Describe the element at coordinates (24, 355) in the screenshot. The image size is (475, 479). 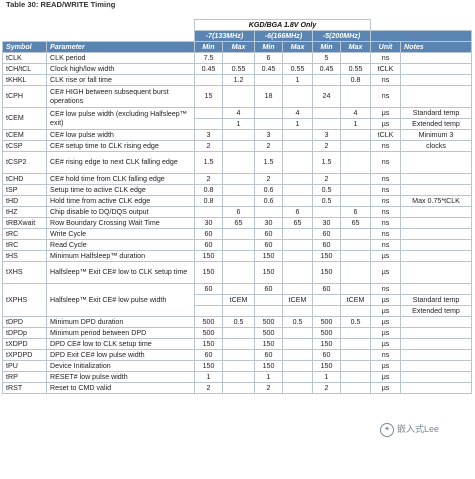
I see `symbol-cell: tXPDPD` at that location.